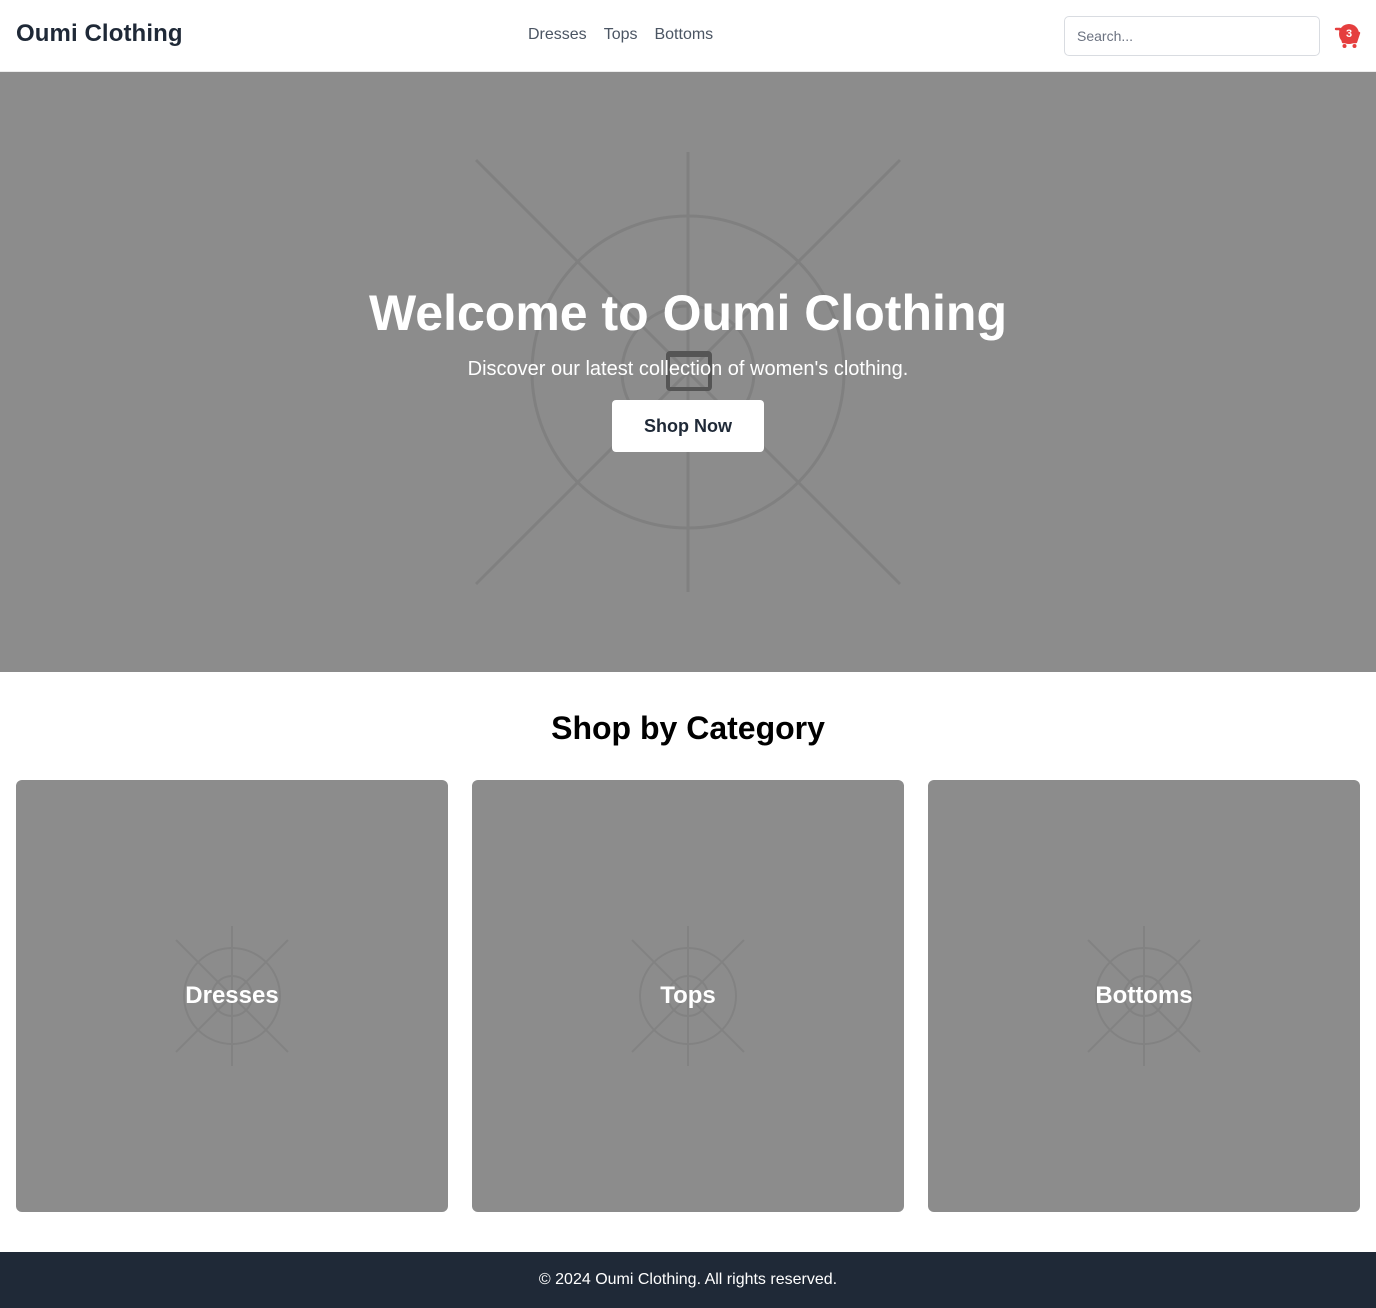  I want to click on category-label-tops: Tops, so click(688, 995).